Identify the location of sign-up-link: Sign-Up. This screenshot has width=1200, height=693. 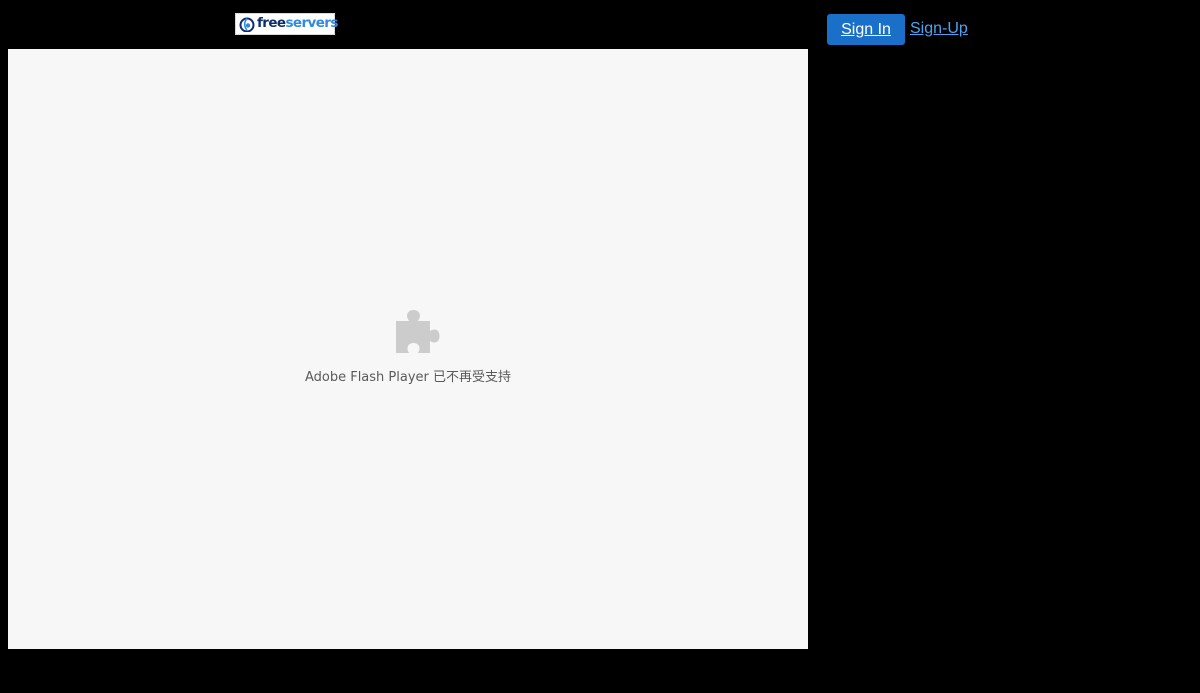
(939, 29).